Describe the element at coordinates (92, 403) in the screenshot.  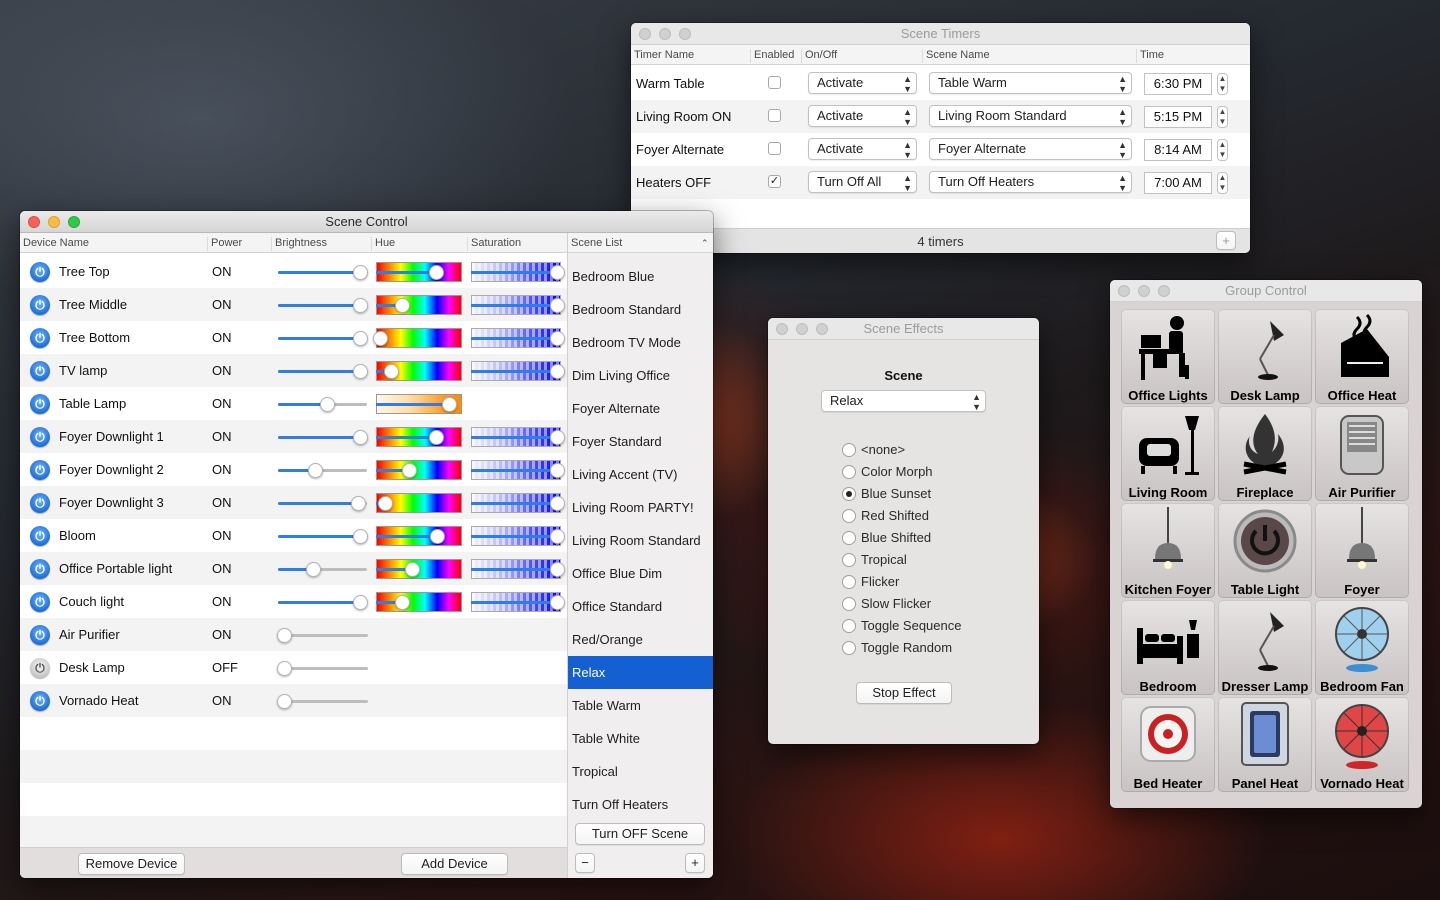
I see `device-name: Table Lamp` at that location.